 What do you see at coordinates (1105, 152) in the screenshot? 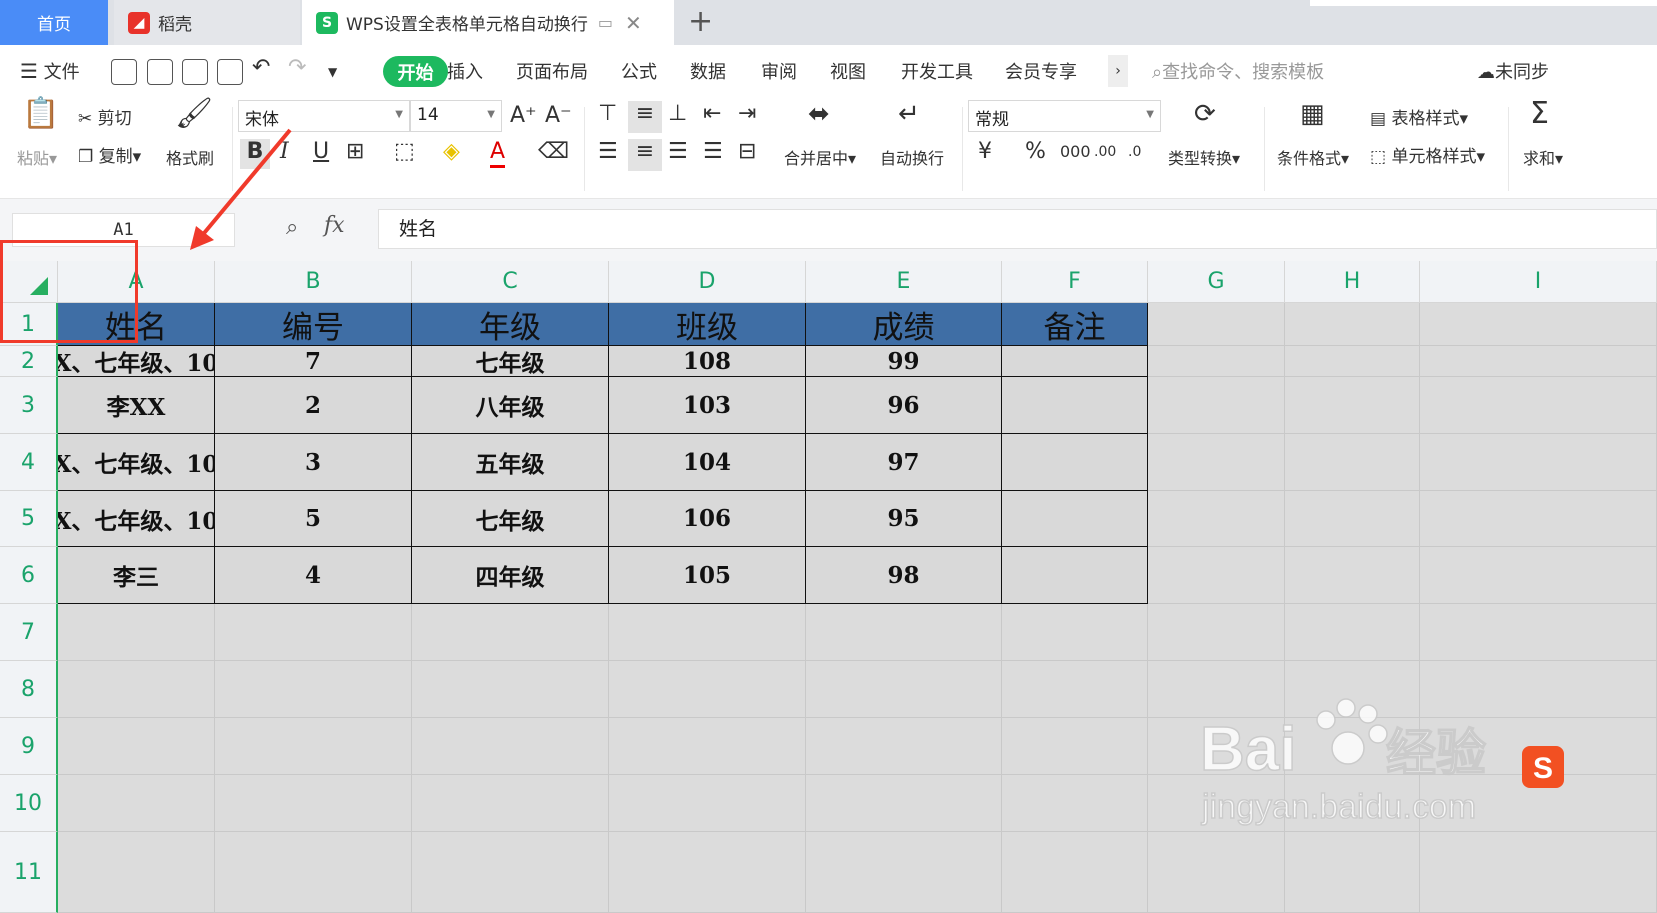
I see `increase-decimal-icon: .00` at bounding box center [1105, 152].